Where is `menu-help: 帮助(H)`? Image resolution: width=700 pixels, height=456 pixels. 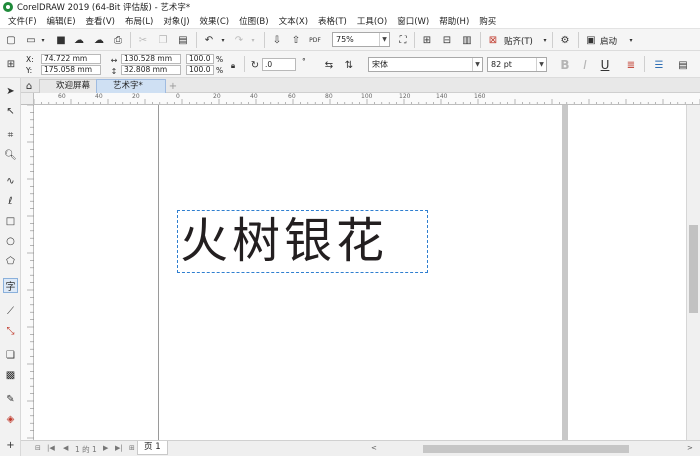 menu-help: 帮助(H) is located at coordinates (454, 21).